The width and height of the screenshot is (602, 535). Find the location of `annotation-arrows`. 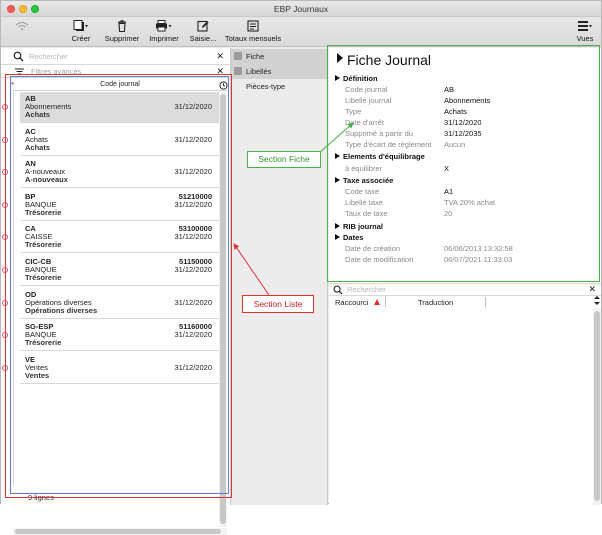

annotation-arrows is located at coordinates (293, 209).